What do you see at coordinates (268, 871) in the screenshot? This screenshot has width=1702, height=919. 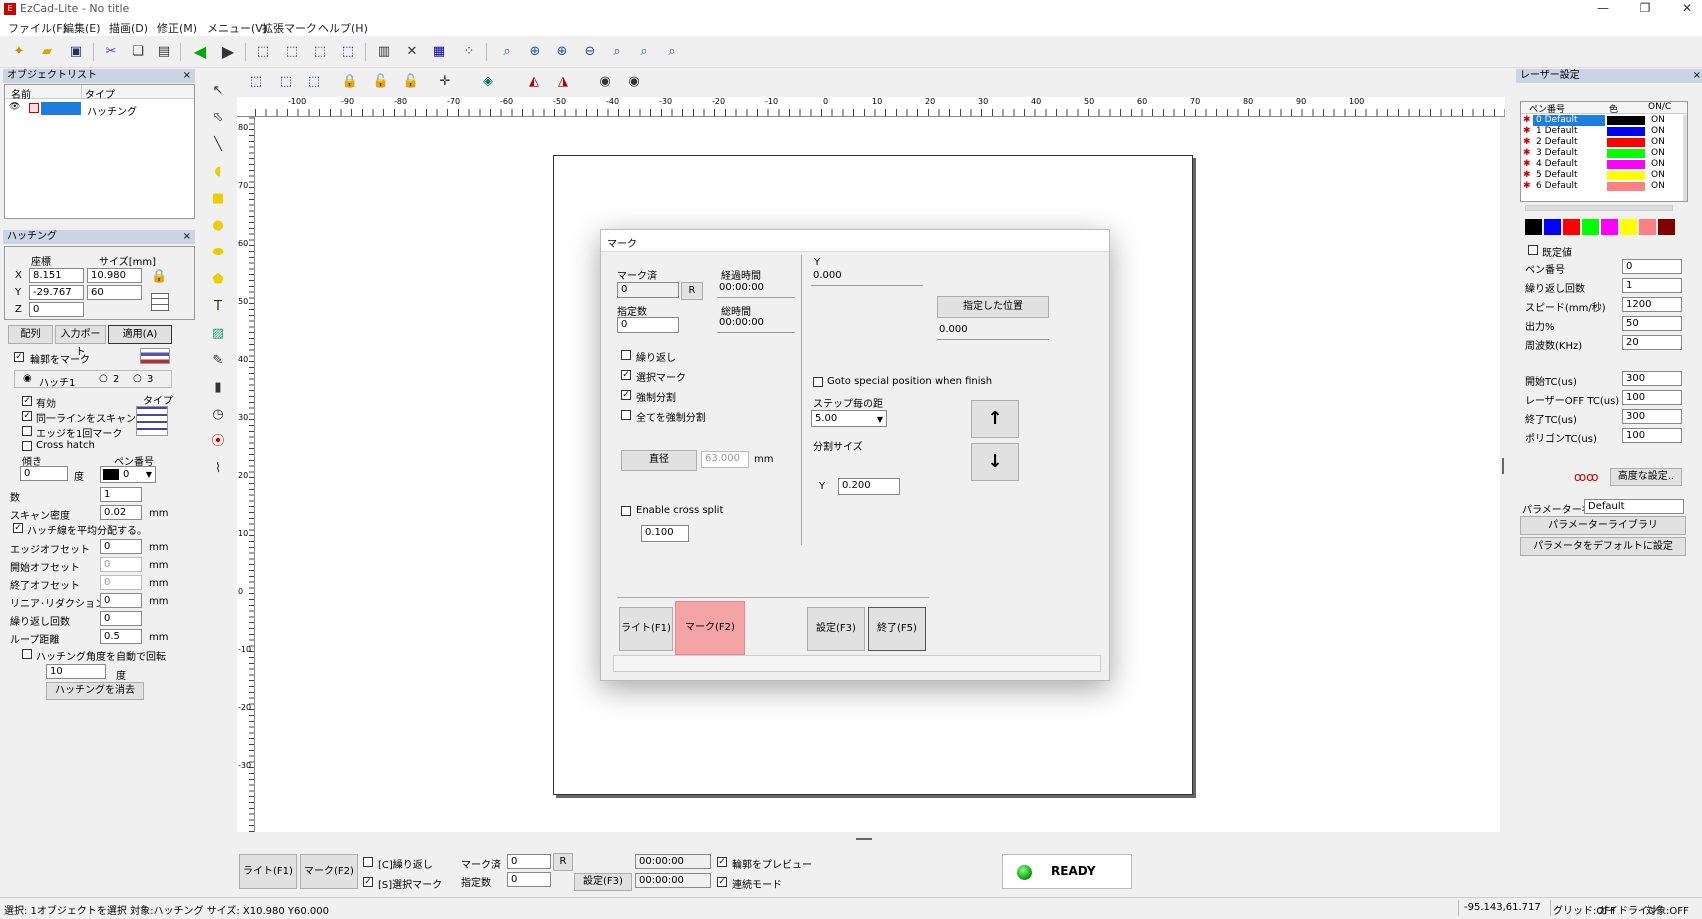 I see `bottom-light-button: ライト(F1)` at bounding box center [268, 871].